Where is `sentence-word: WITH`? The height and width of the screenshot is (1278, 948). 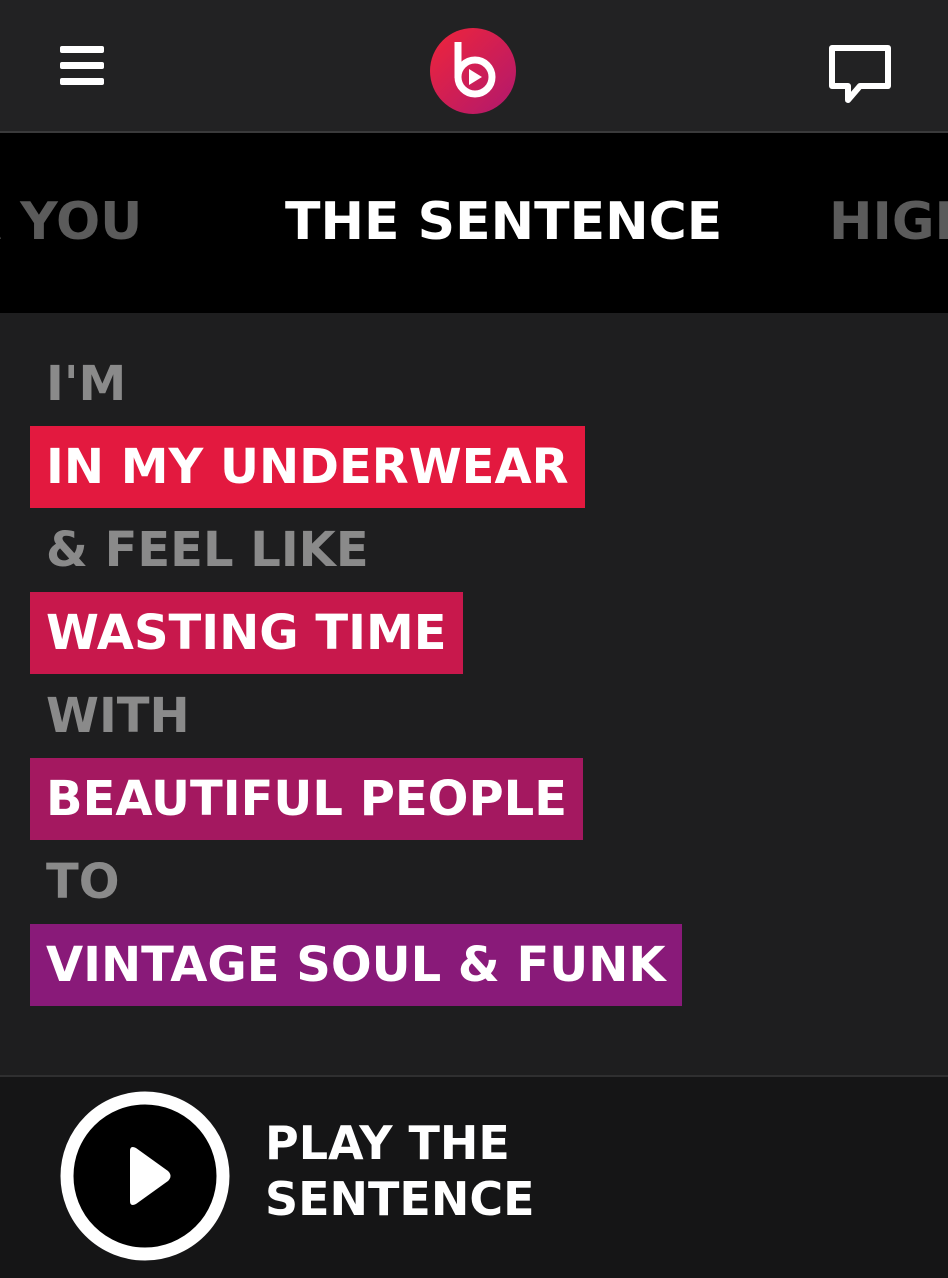 sentence-word: WITH is located at coordinates (118, 716).